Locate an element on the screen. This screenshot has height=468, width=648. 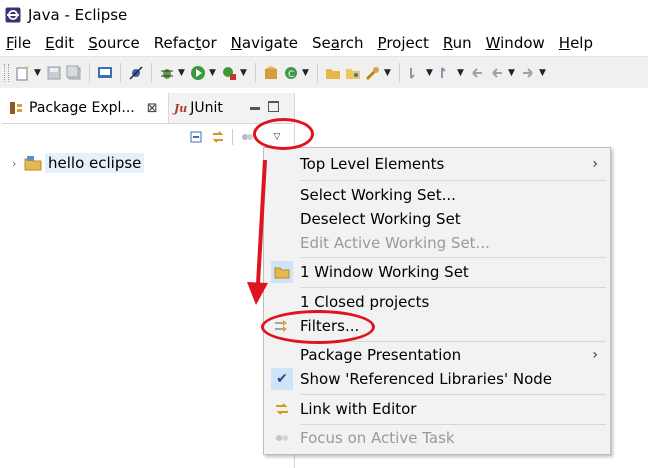
menu-file: File is located at coordinates (19, 43).